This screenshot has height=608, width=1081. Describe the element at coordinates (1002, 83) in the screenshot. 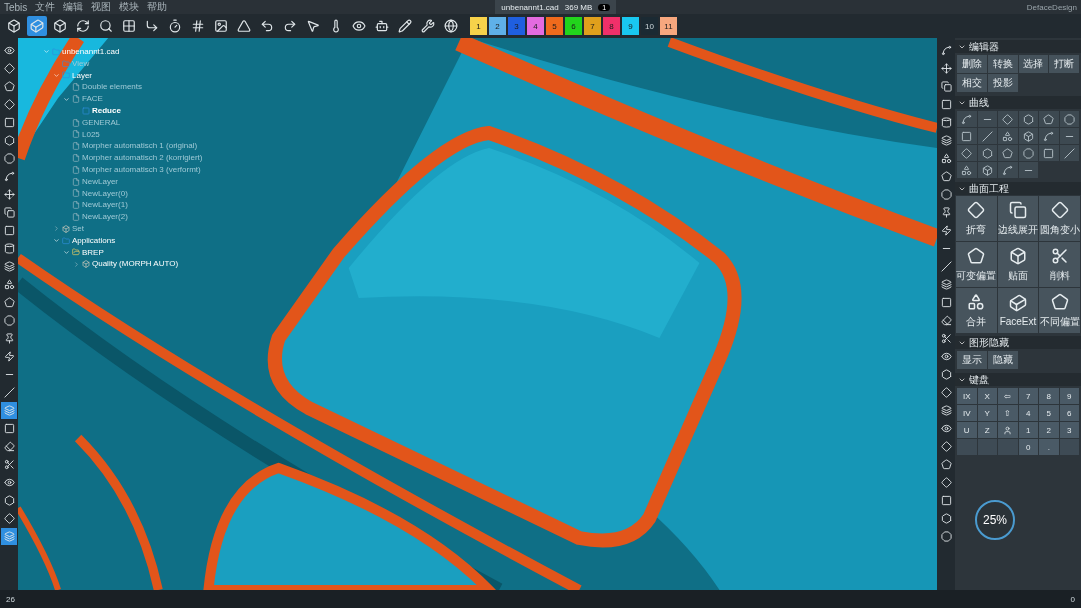

I see `tool-button: 投影` at that location.